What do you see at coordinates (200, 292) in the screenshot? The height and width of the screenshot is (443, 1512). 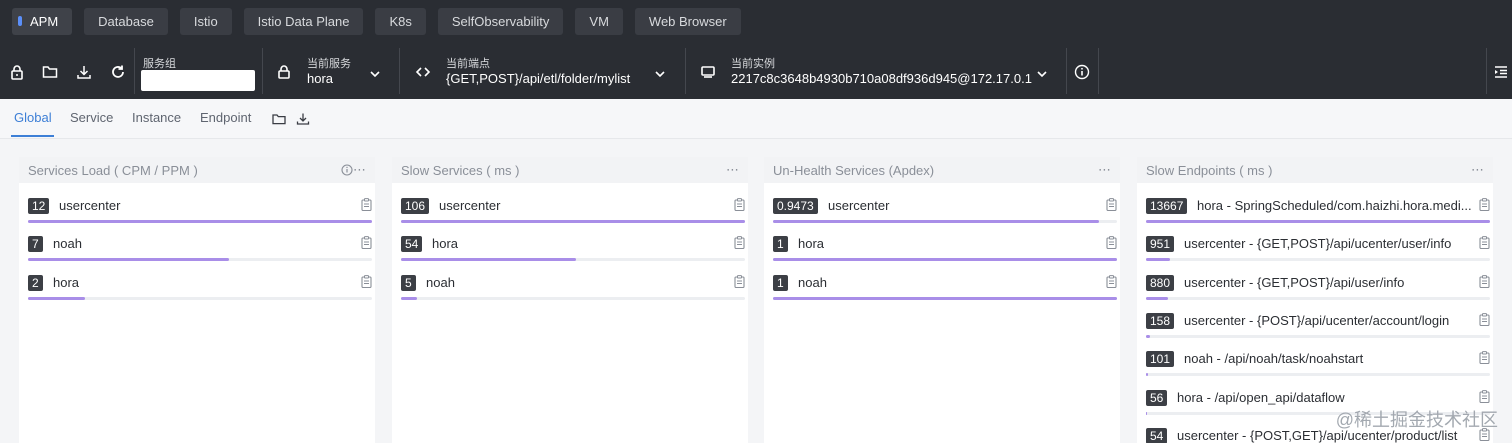 I see `list-item: 2 hora` at bounding box center [200, 292].